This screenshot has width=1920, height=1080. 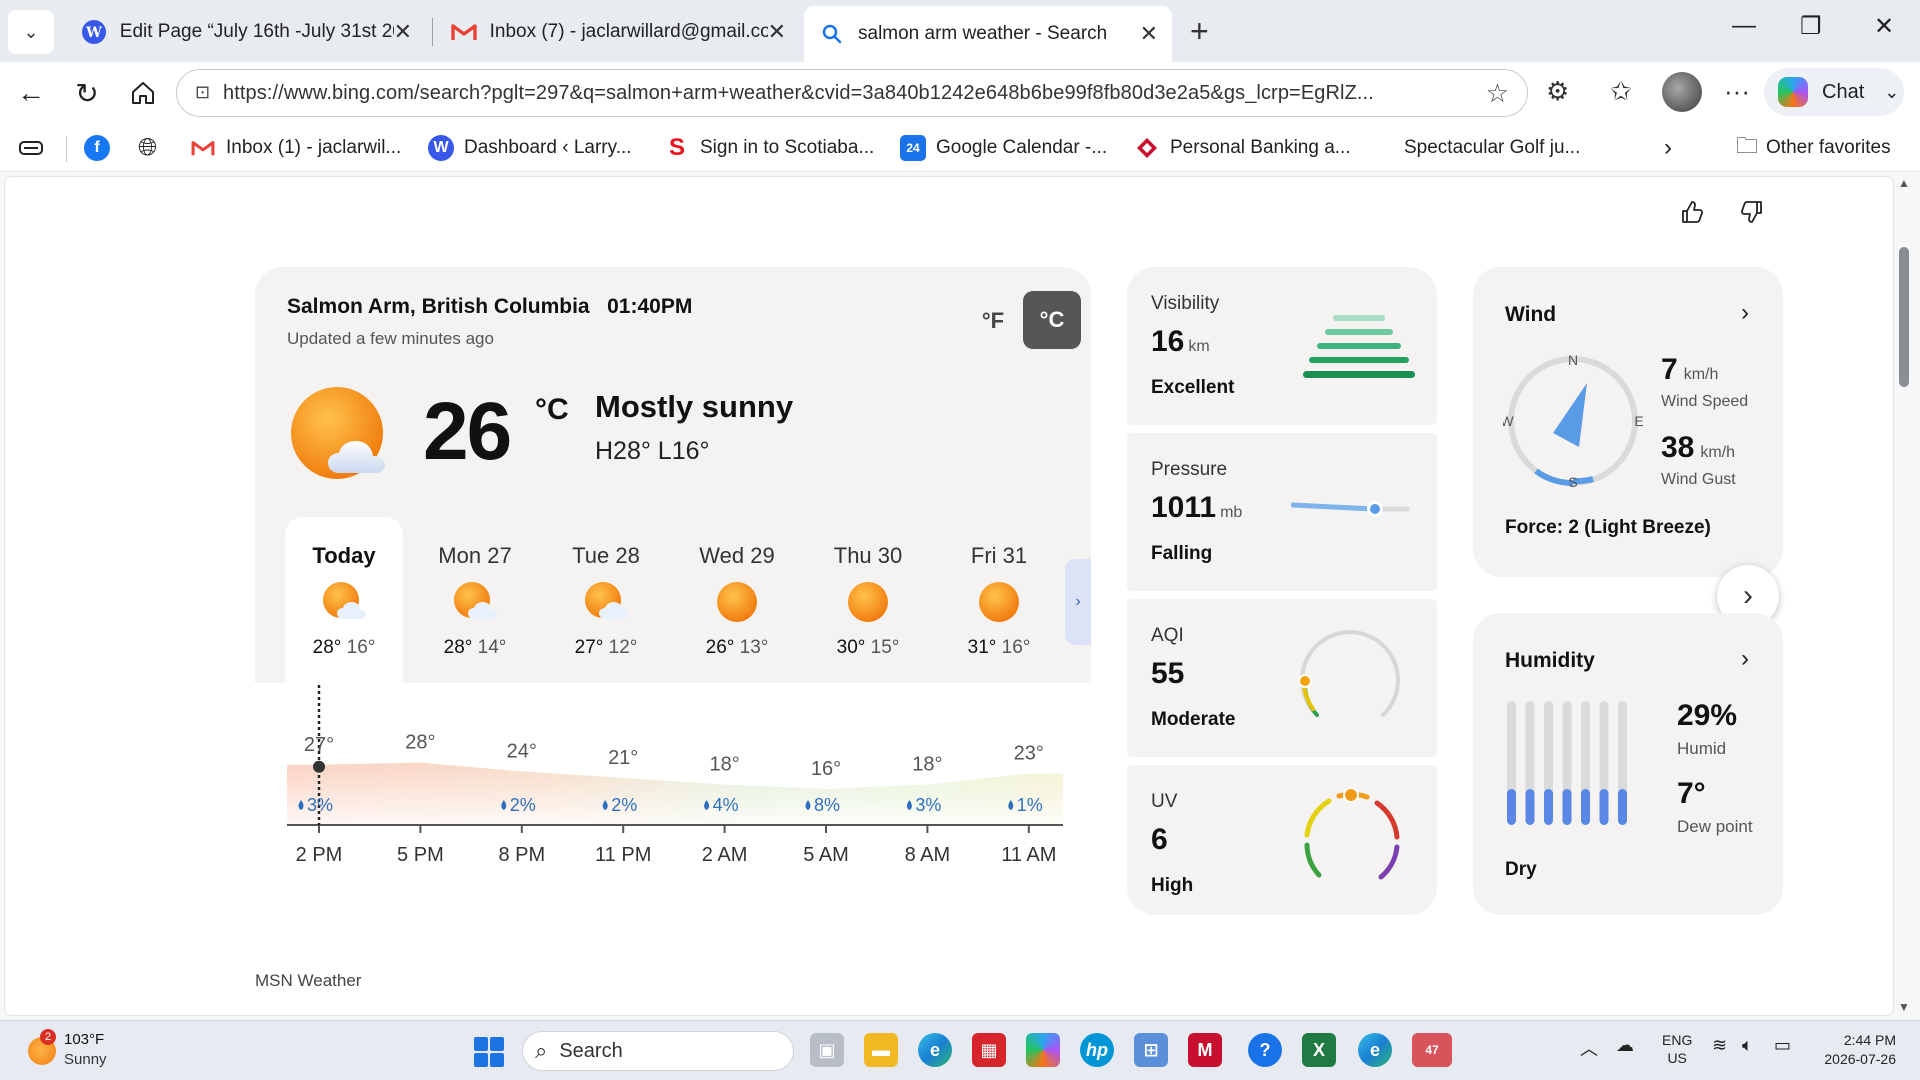 What do you see at coordinates (1043, 1050) in the screenshot?
I see `copilot-icon` at bounding box center [1043, 1050].